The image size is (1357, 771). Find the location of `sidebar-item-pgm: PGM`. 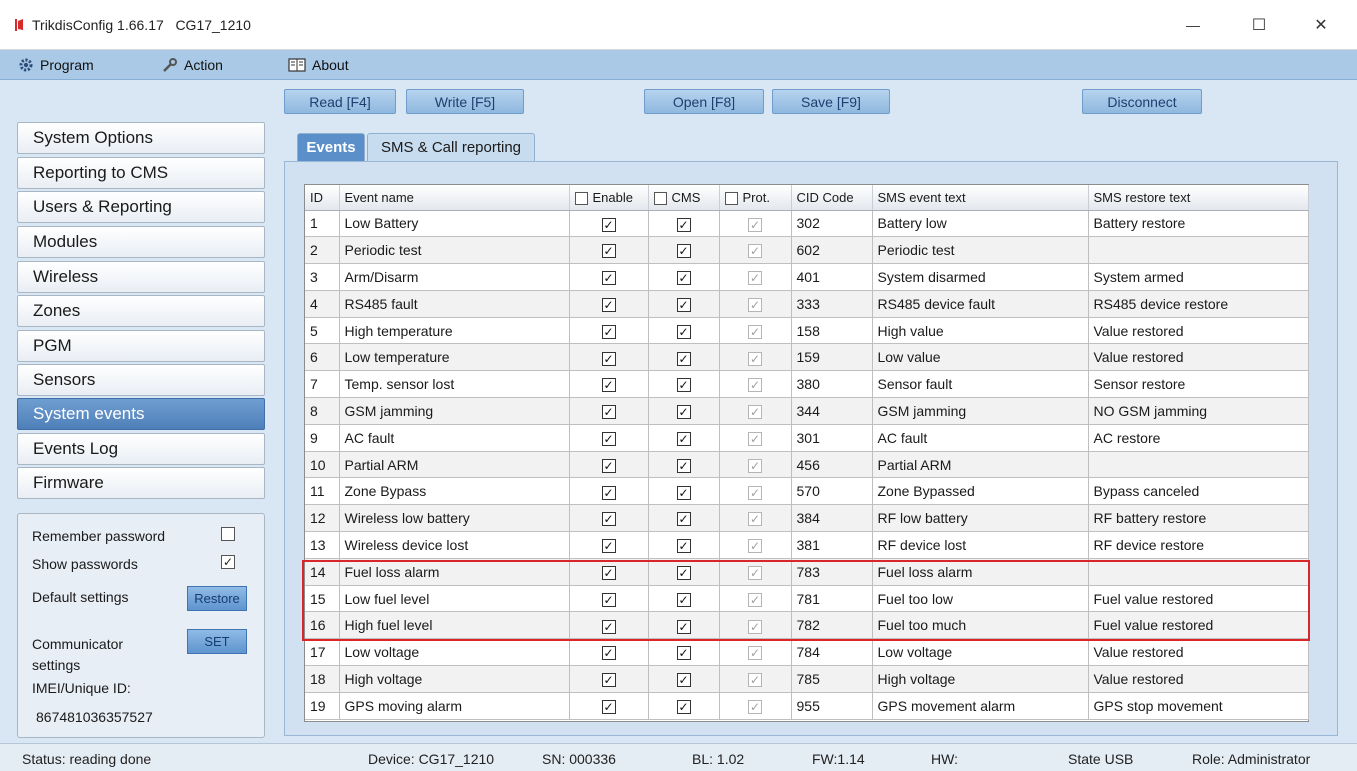

sidebar-item-pgm: PGM is located at coordinates (141, 346).